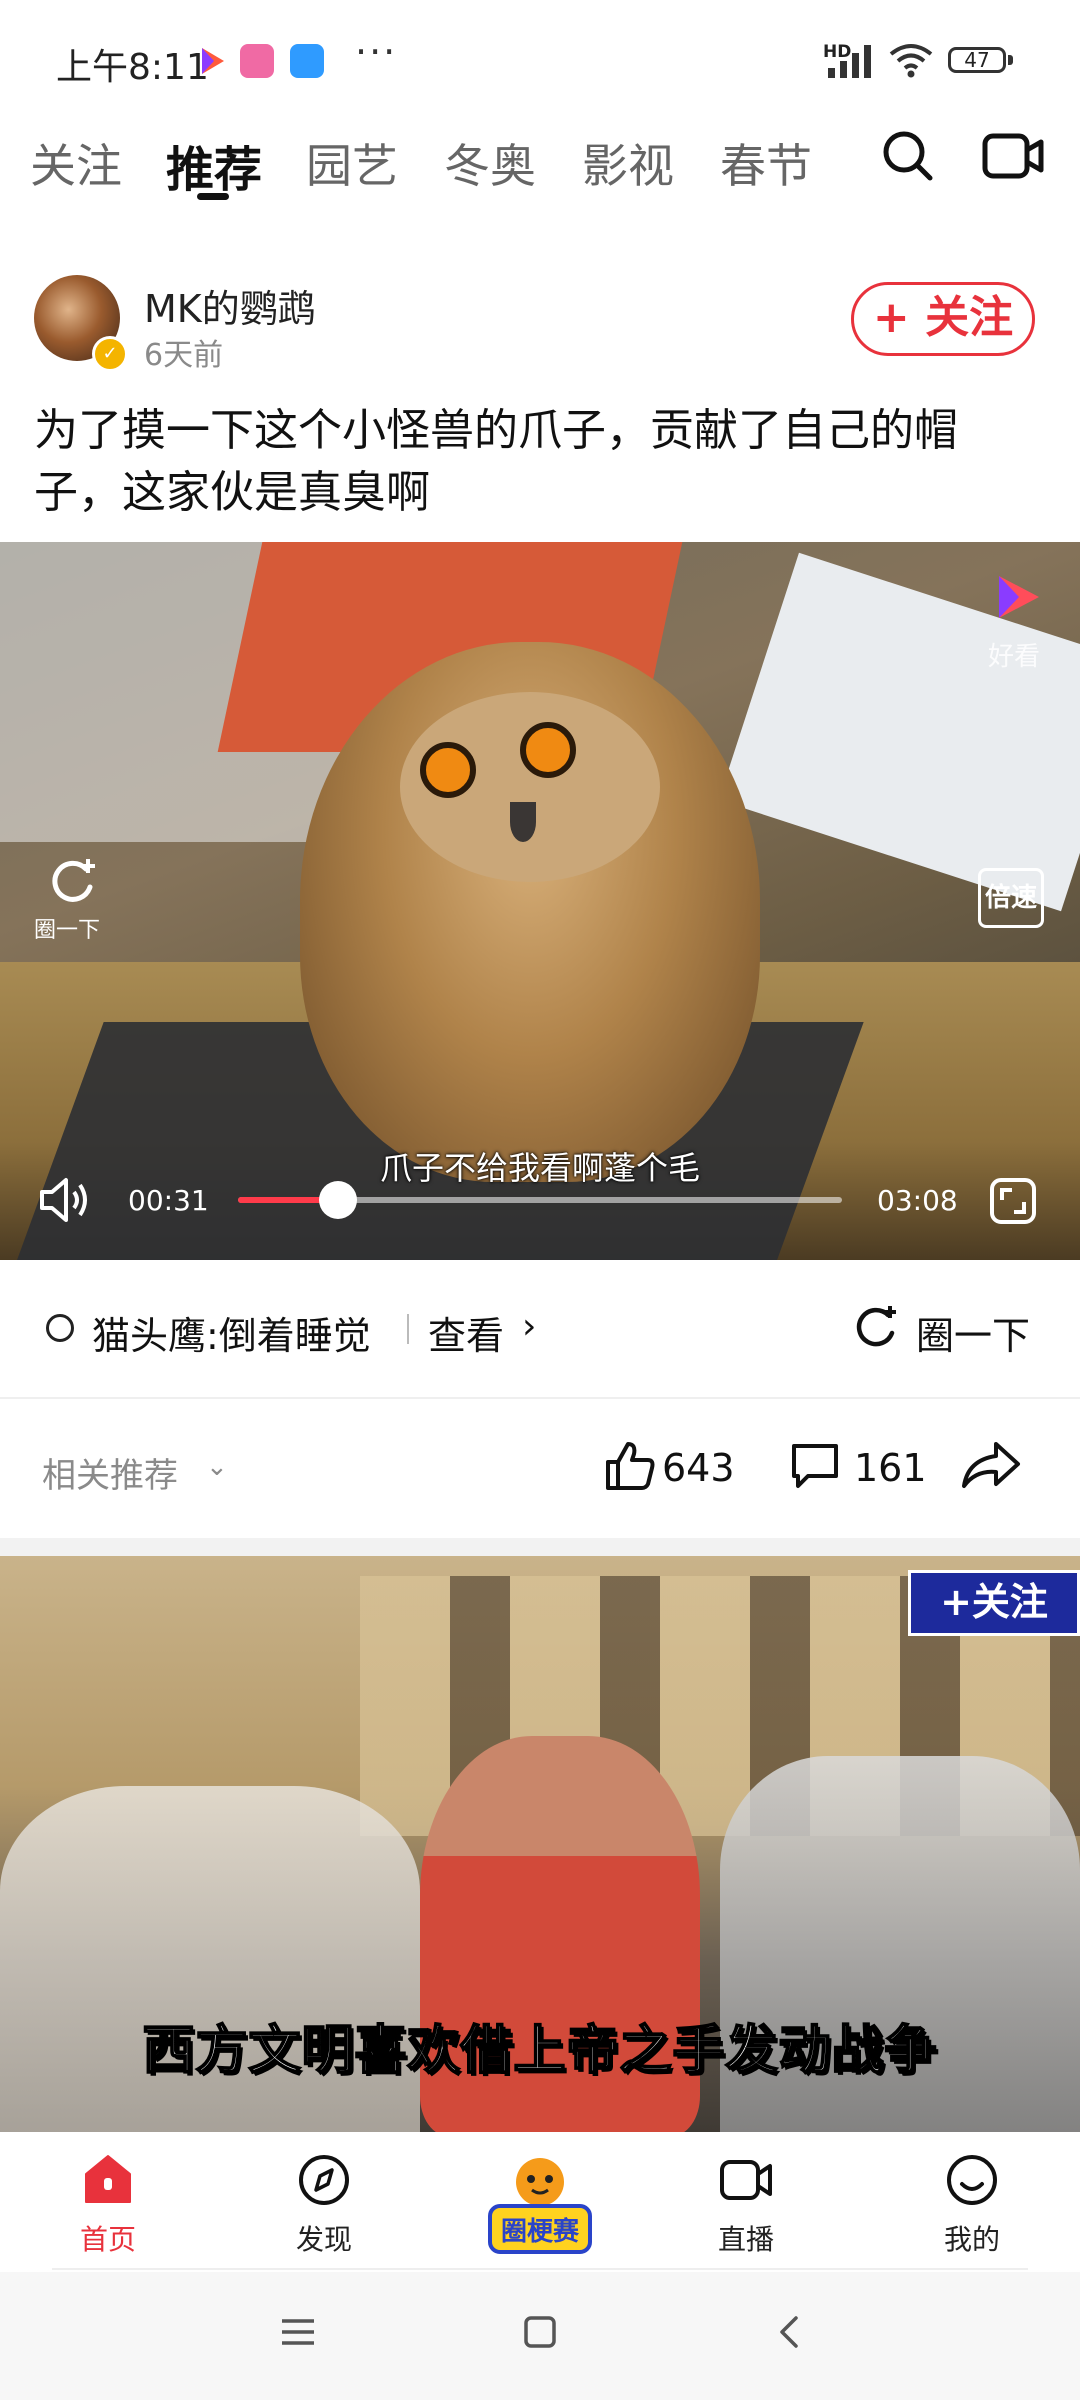 This screenshot has height=2400, width=1080. What do you see at coordinates (214, 165) in the screenshot?
I see `tab-recommended: 推荐` at bounding box center [214, 165].